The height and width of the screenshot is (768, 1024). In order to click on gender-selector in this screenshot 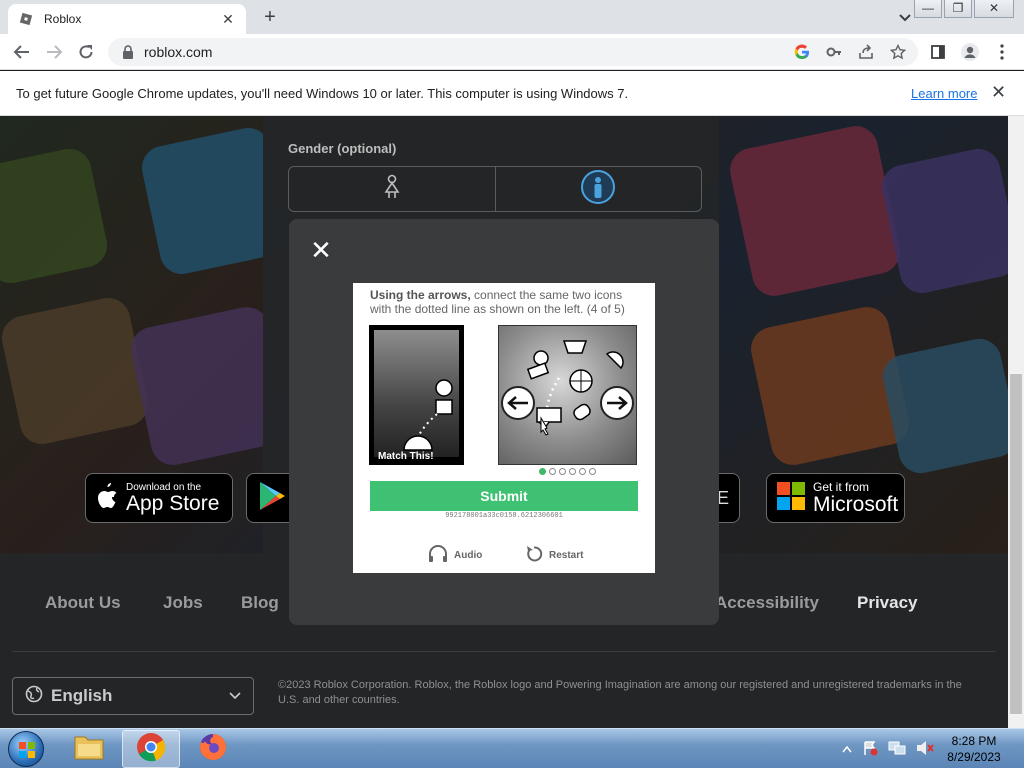, I will do `click(495, 189)`.